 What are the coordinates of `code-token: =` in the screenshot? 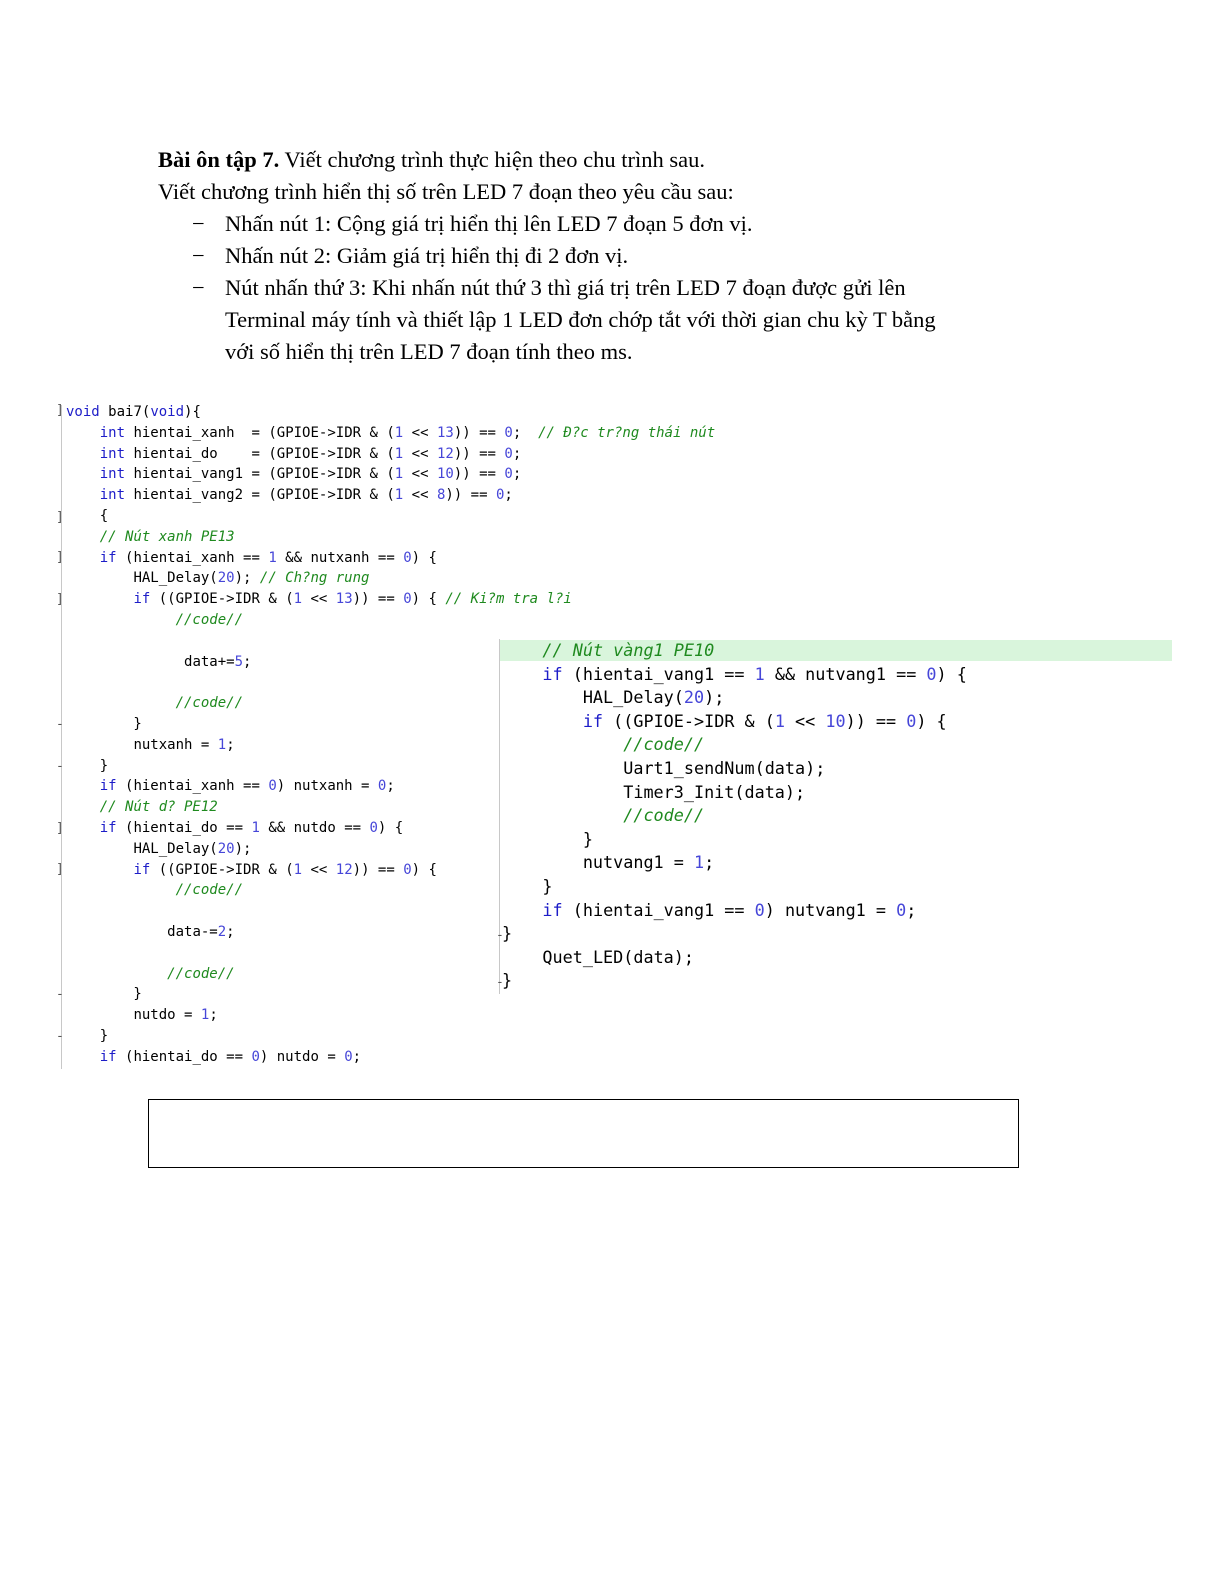 It's located at (365, 786).